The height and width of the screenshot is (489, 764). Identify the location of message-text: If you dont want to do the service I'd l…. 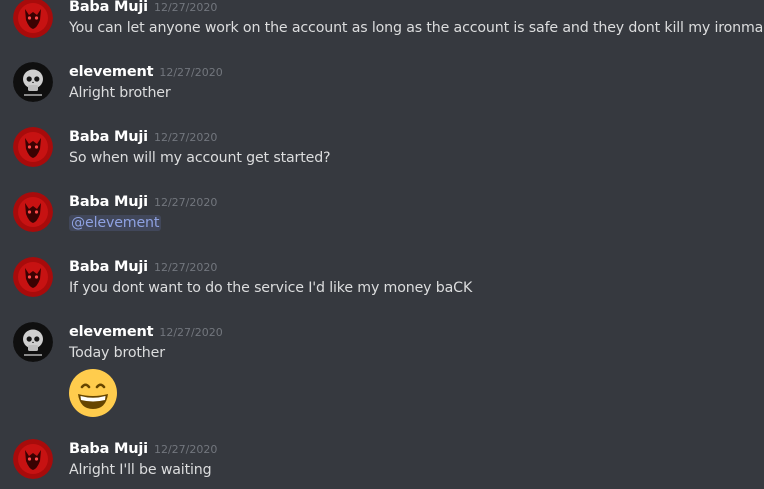
(271, 288).